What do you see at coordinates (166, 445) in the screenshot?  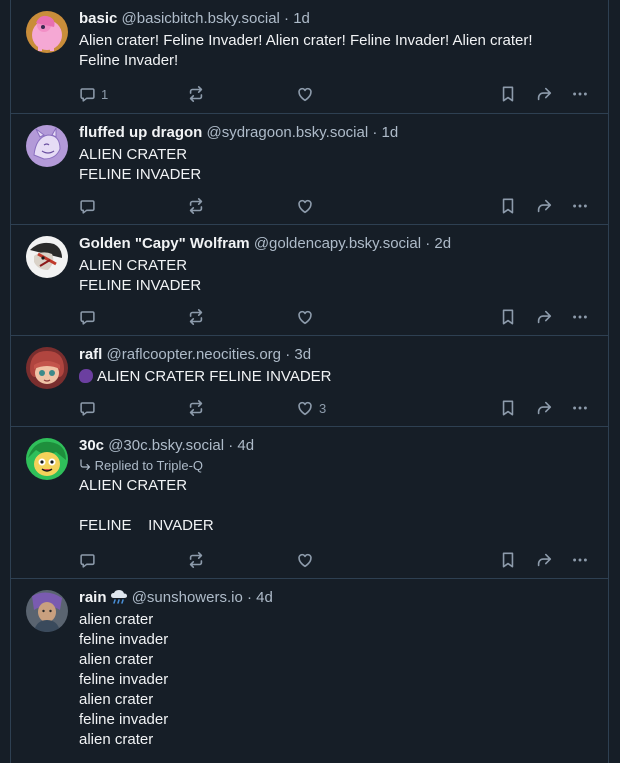 I see `author-handle: @30c.bsky.social` at bounding box center [166, 445].